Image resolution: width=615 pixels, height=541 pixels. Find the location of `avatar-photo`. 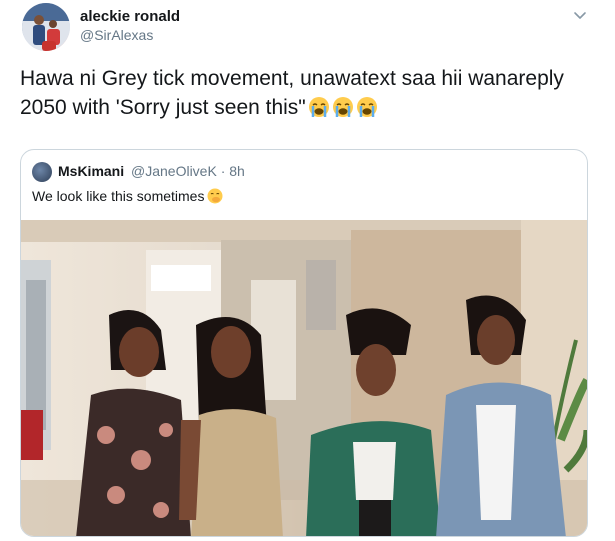

avatar-photo is located at coordinates (46, 27).